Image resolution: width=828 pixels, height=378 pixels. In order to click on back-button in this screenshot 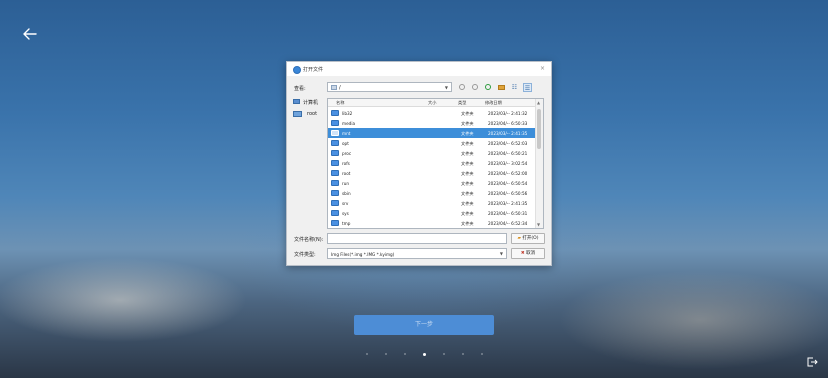, I will do `click(462, 87)`.